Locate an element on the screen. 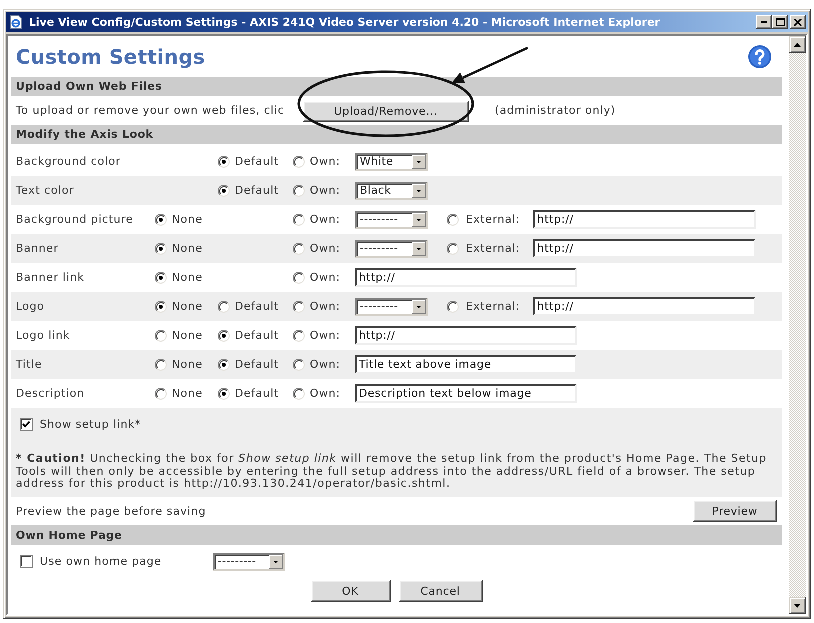 The height and width of the screenshot is (623, 814). dropdown: Black is located at coordinates (391, 191).